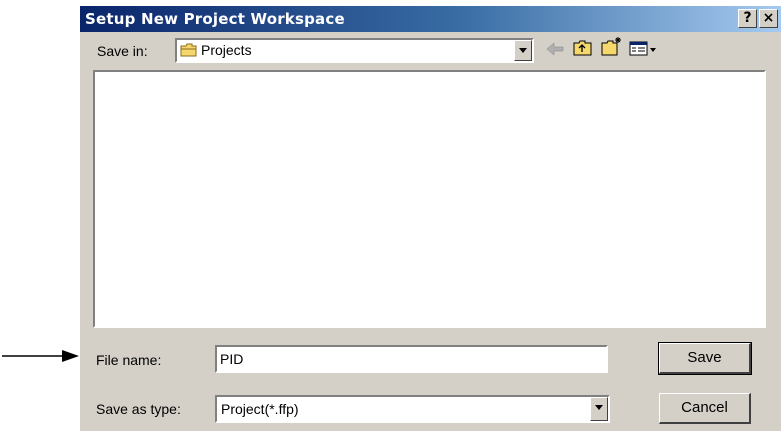 The image size is (781, 437). Describe the element at coordinates (768, 18) in the screenshot. I see `close-button: ×` at that location.